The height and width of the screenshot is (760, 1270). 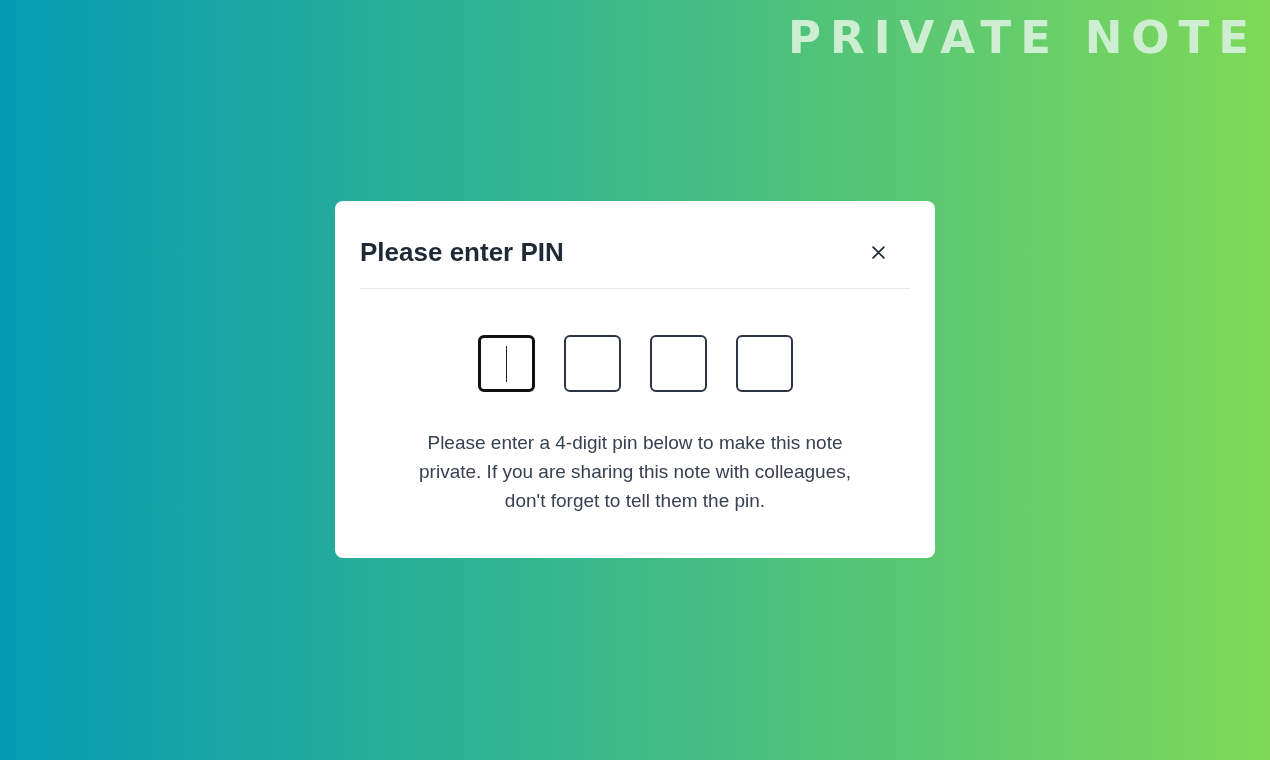 I want to click on page-heading: PRIVATE NOTE, so click(x=1023, y=38).